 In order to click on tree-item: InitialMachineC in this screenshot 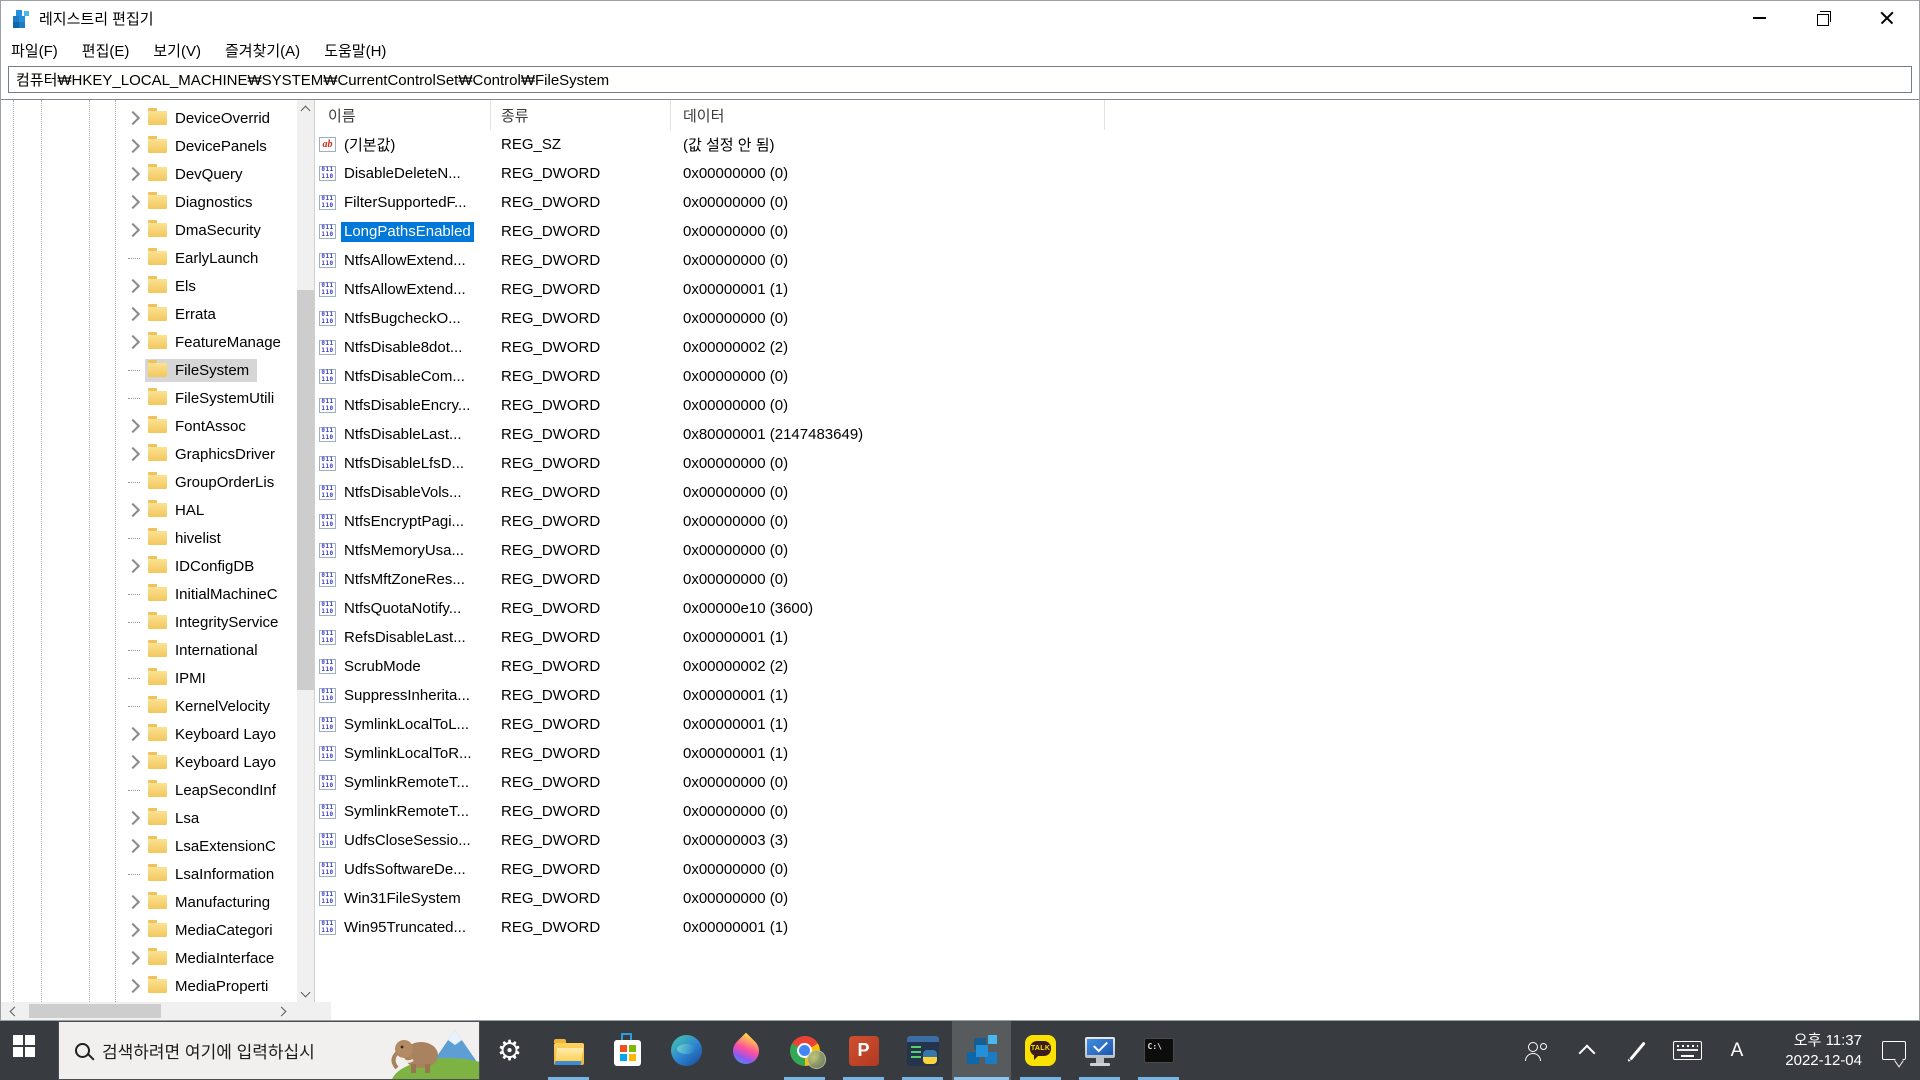, I will do `click(149, 594)`.